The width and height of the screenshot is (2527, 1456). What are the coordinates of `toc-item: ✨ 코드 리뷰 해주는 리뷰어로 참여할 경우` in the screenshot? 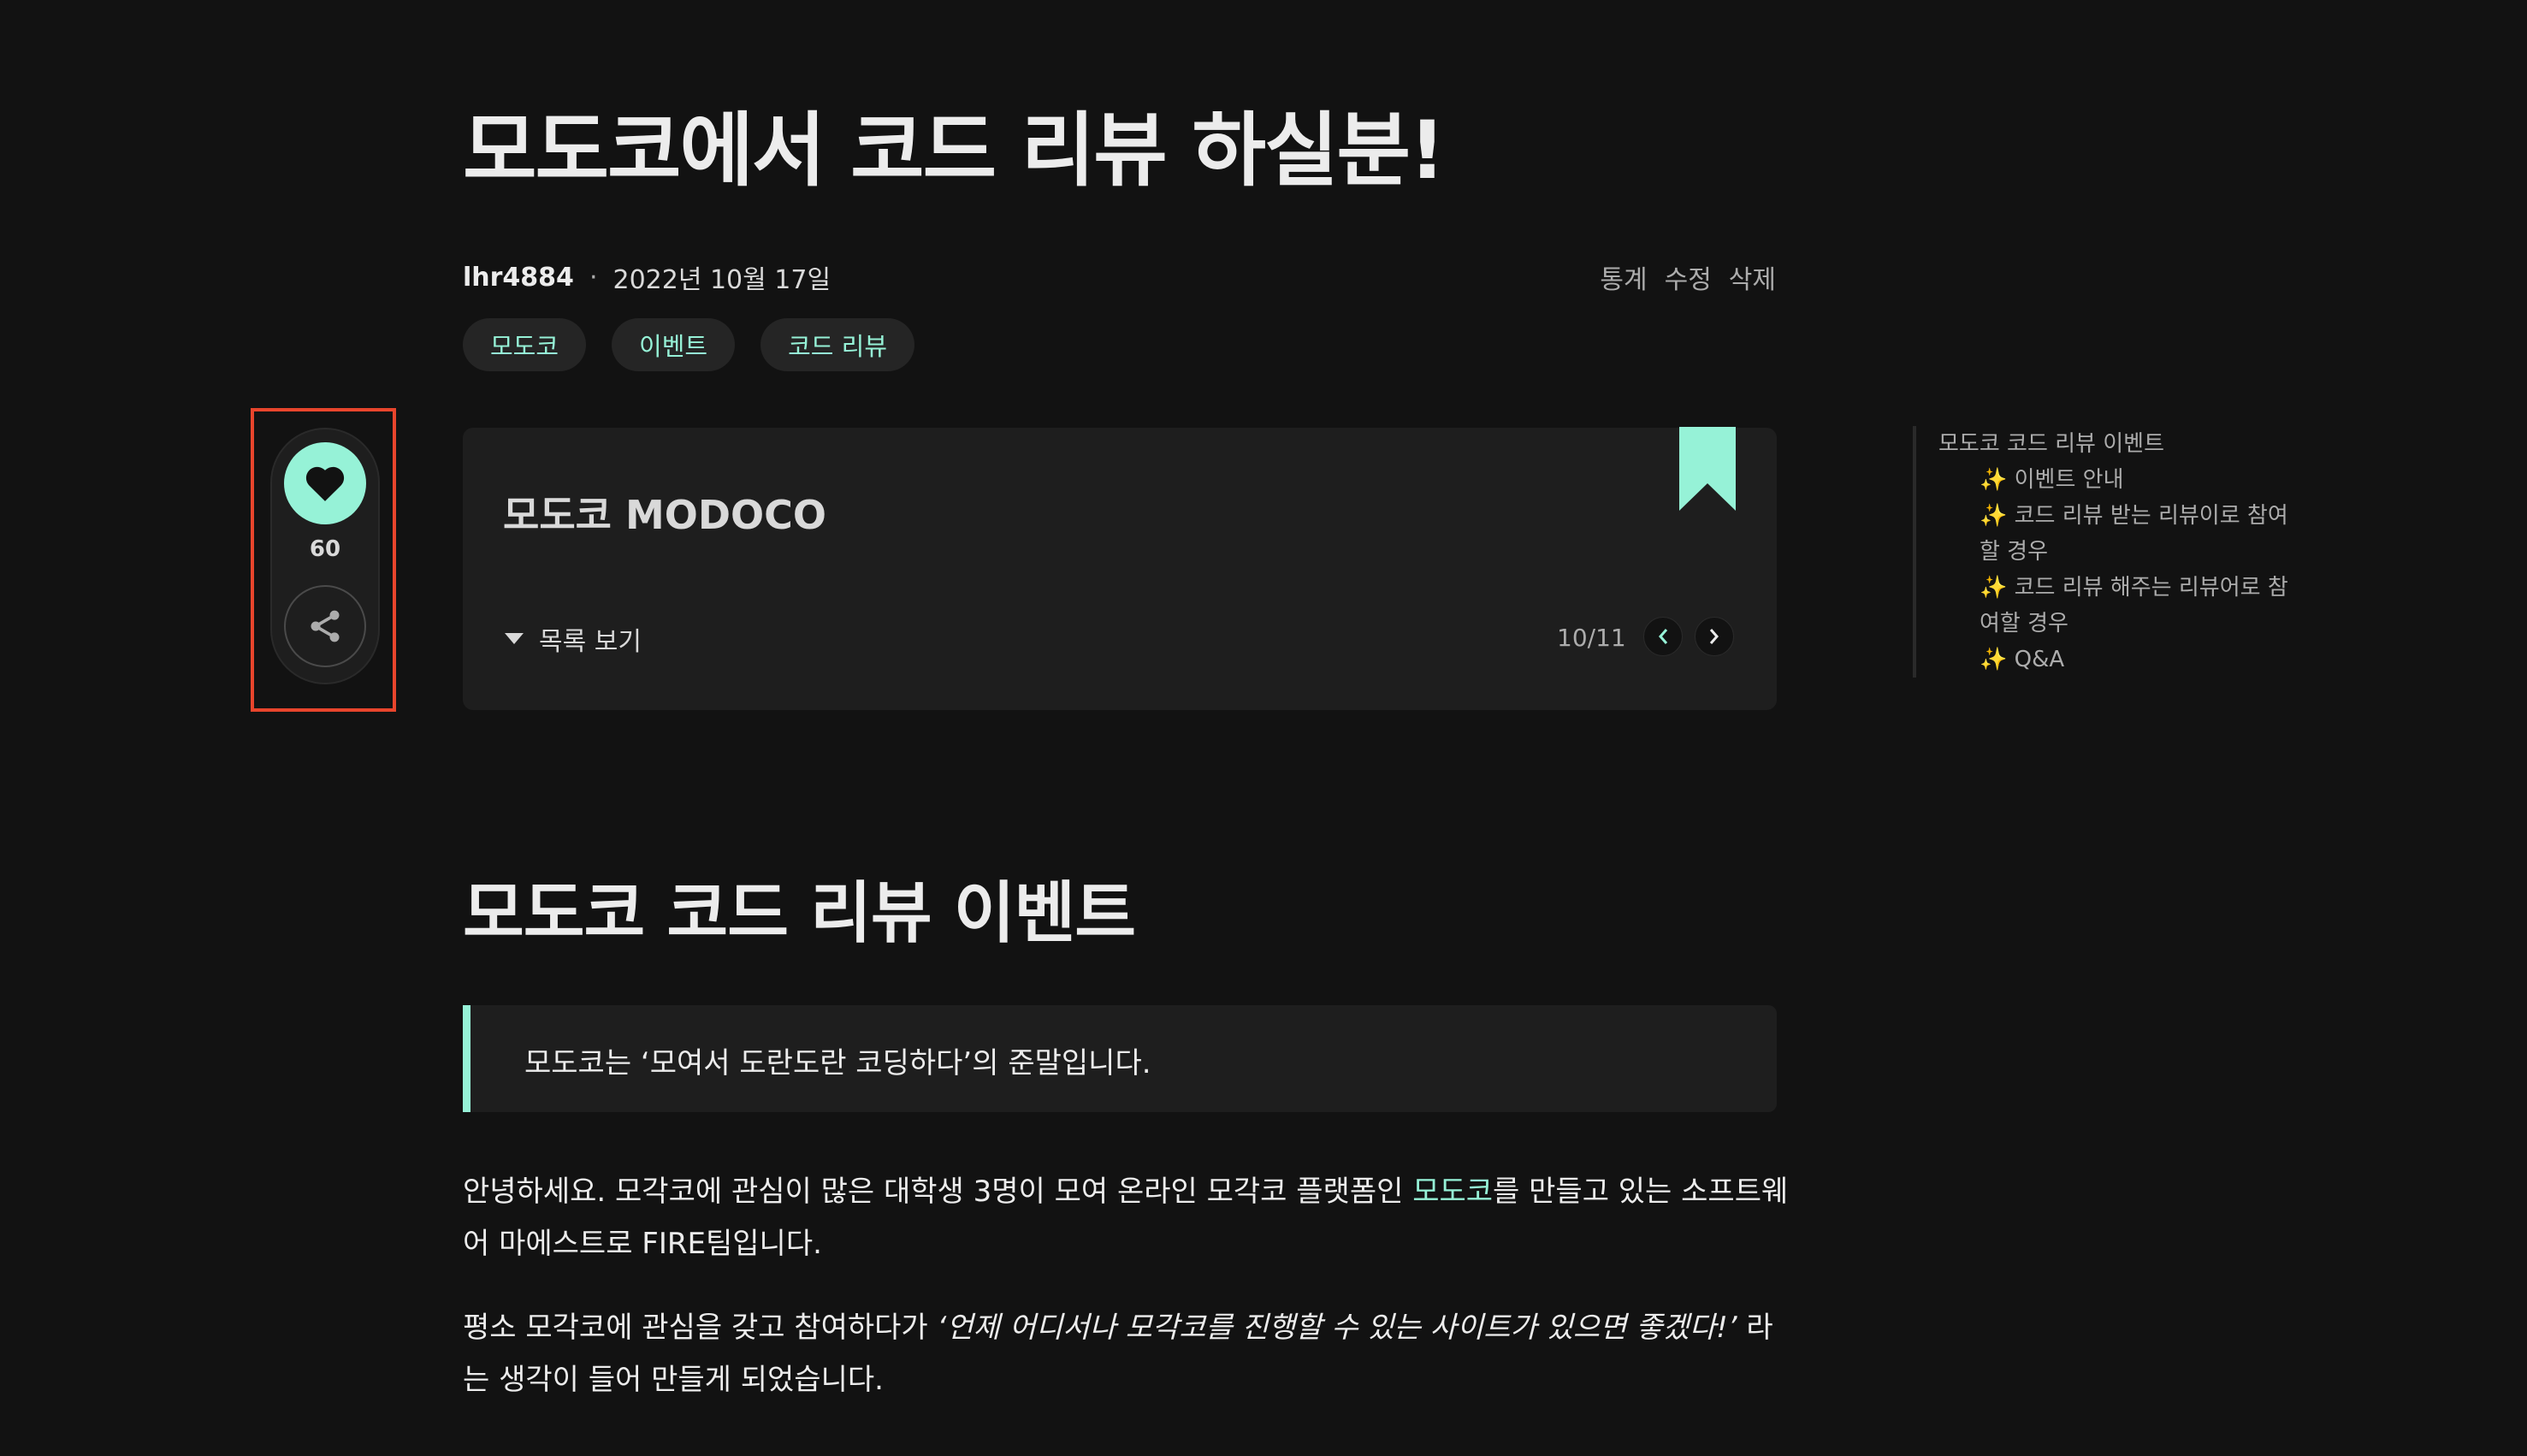 It's located at (2113, 606).